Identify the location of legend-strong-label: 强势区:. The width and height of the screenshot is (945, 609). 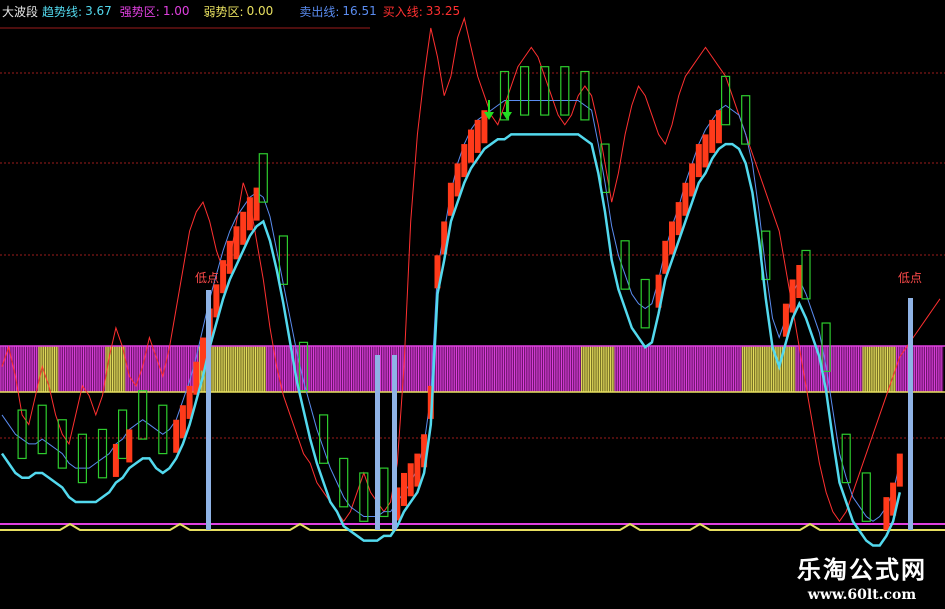
(139, 11).